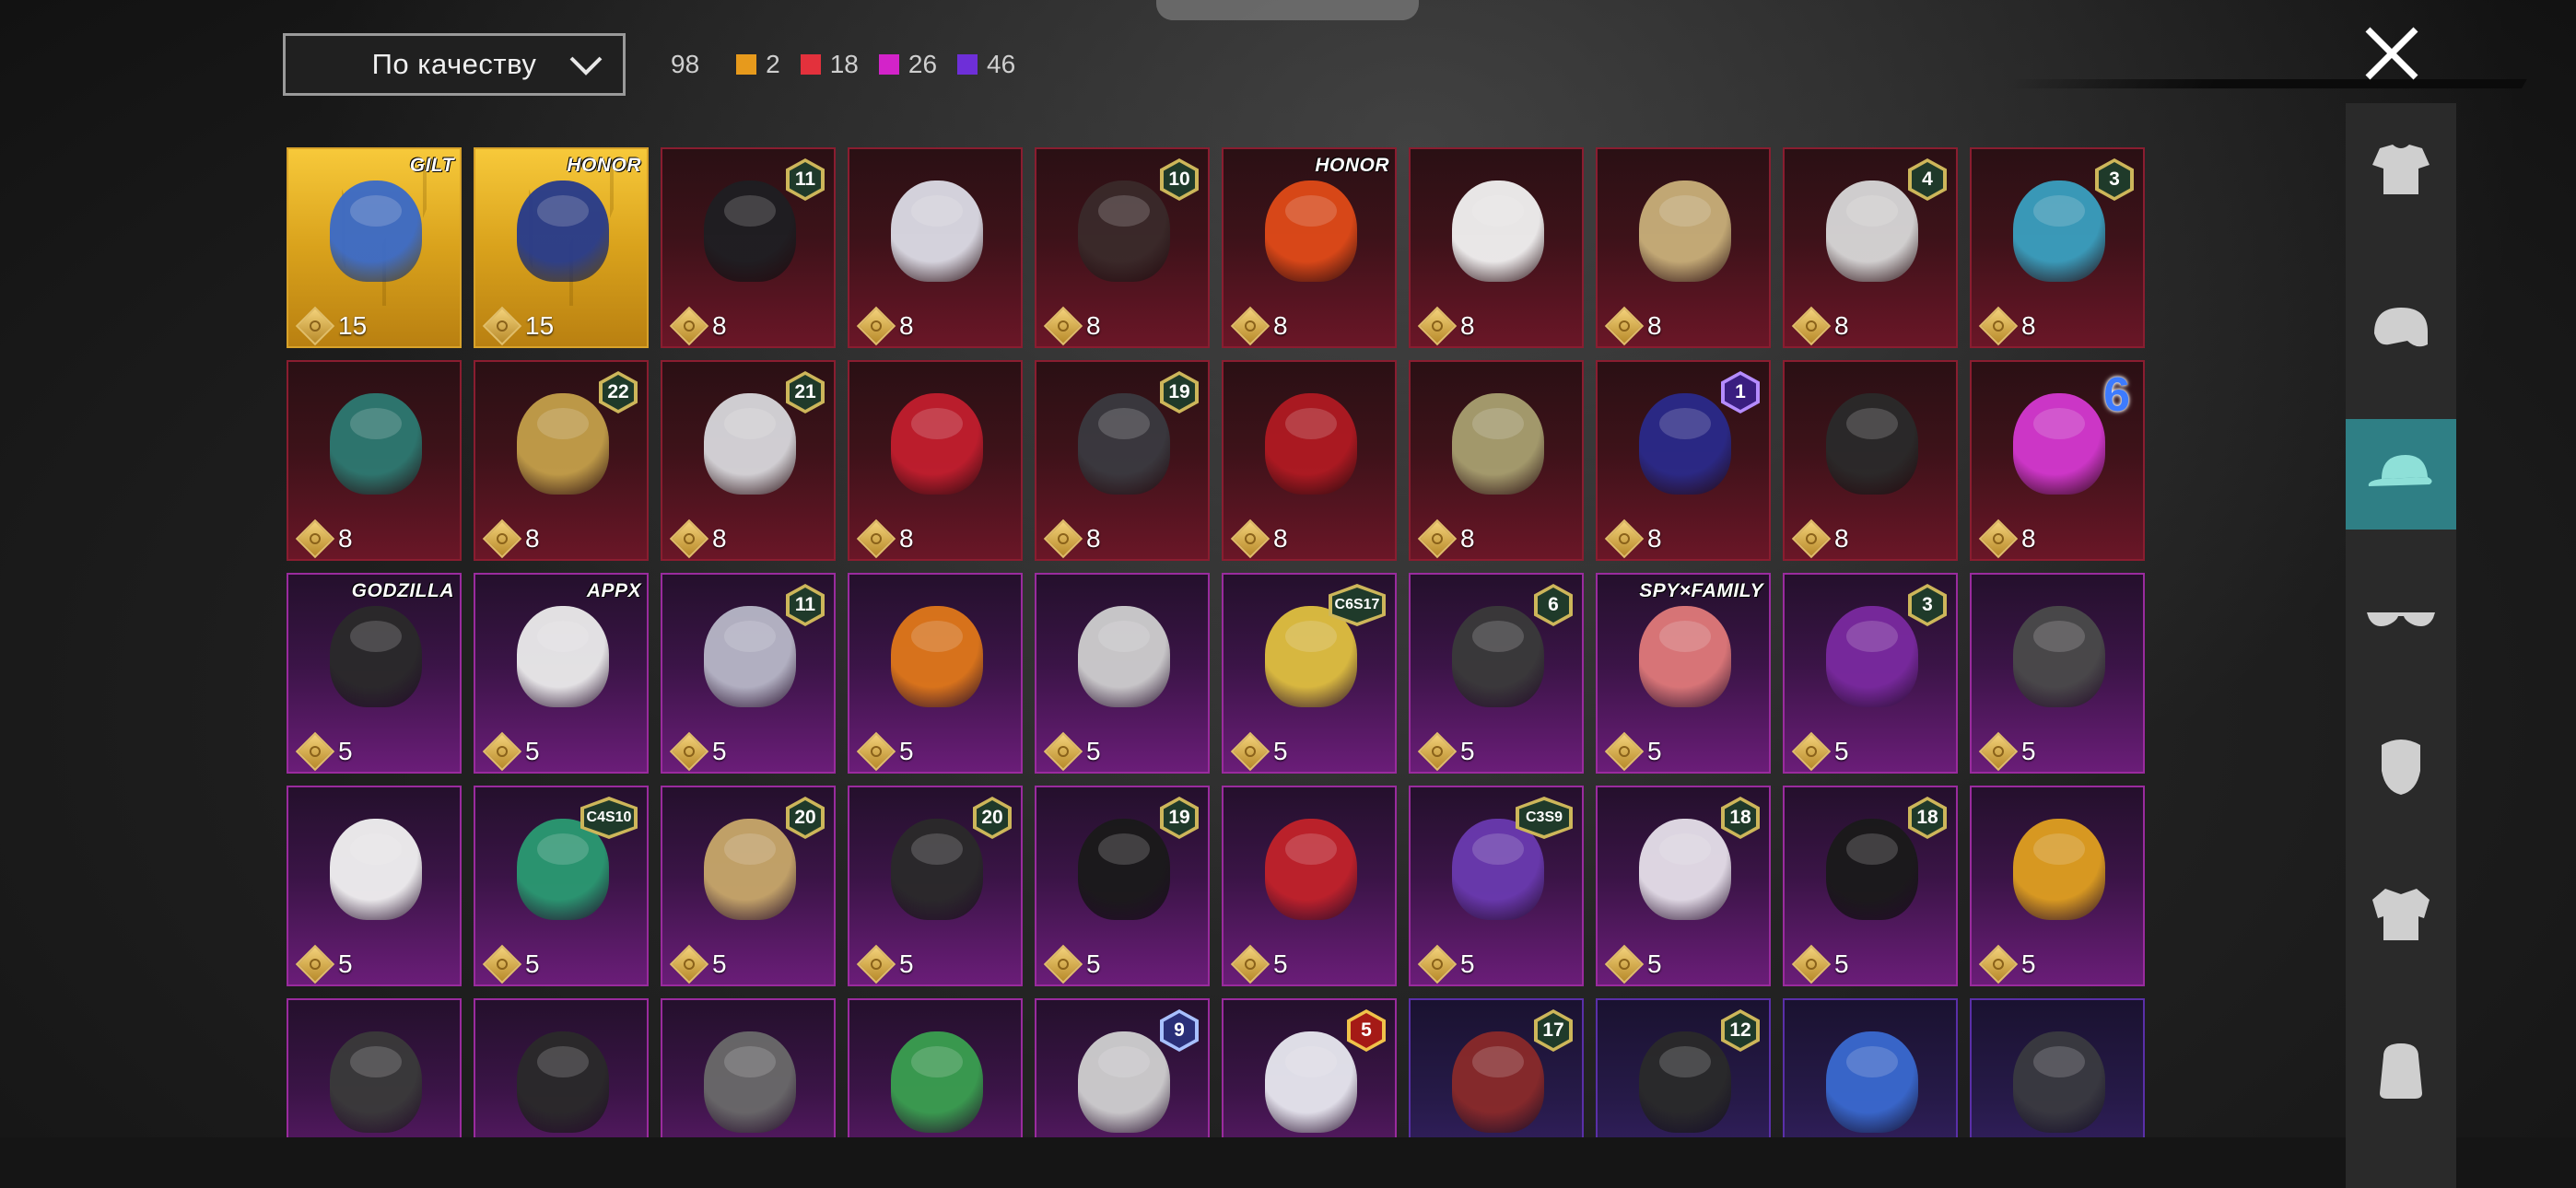 The height and width of the screenshot is (1188, 2576). What do you see at coordinates (1287, 10) in the screenshot?
I see `drawer-handle` at bounding box center [1287, 10].